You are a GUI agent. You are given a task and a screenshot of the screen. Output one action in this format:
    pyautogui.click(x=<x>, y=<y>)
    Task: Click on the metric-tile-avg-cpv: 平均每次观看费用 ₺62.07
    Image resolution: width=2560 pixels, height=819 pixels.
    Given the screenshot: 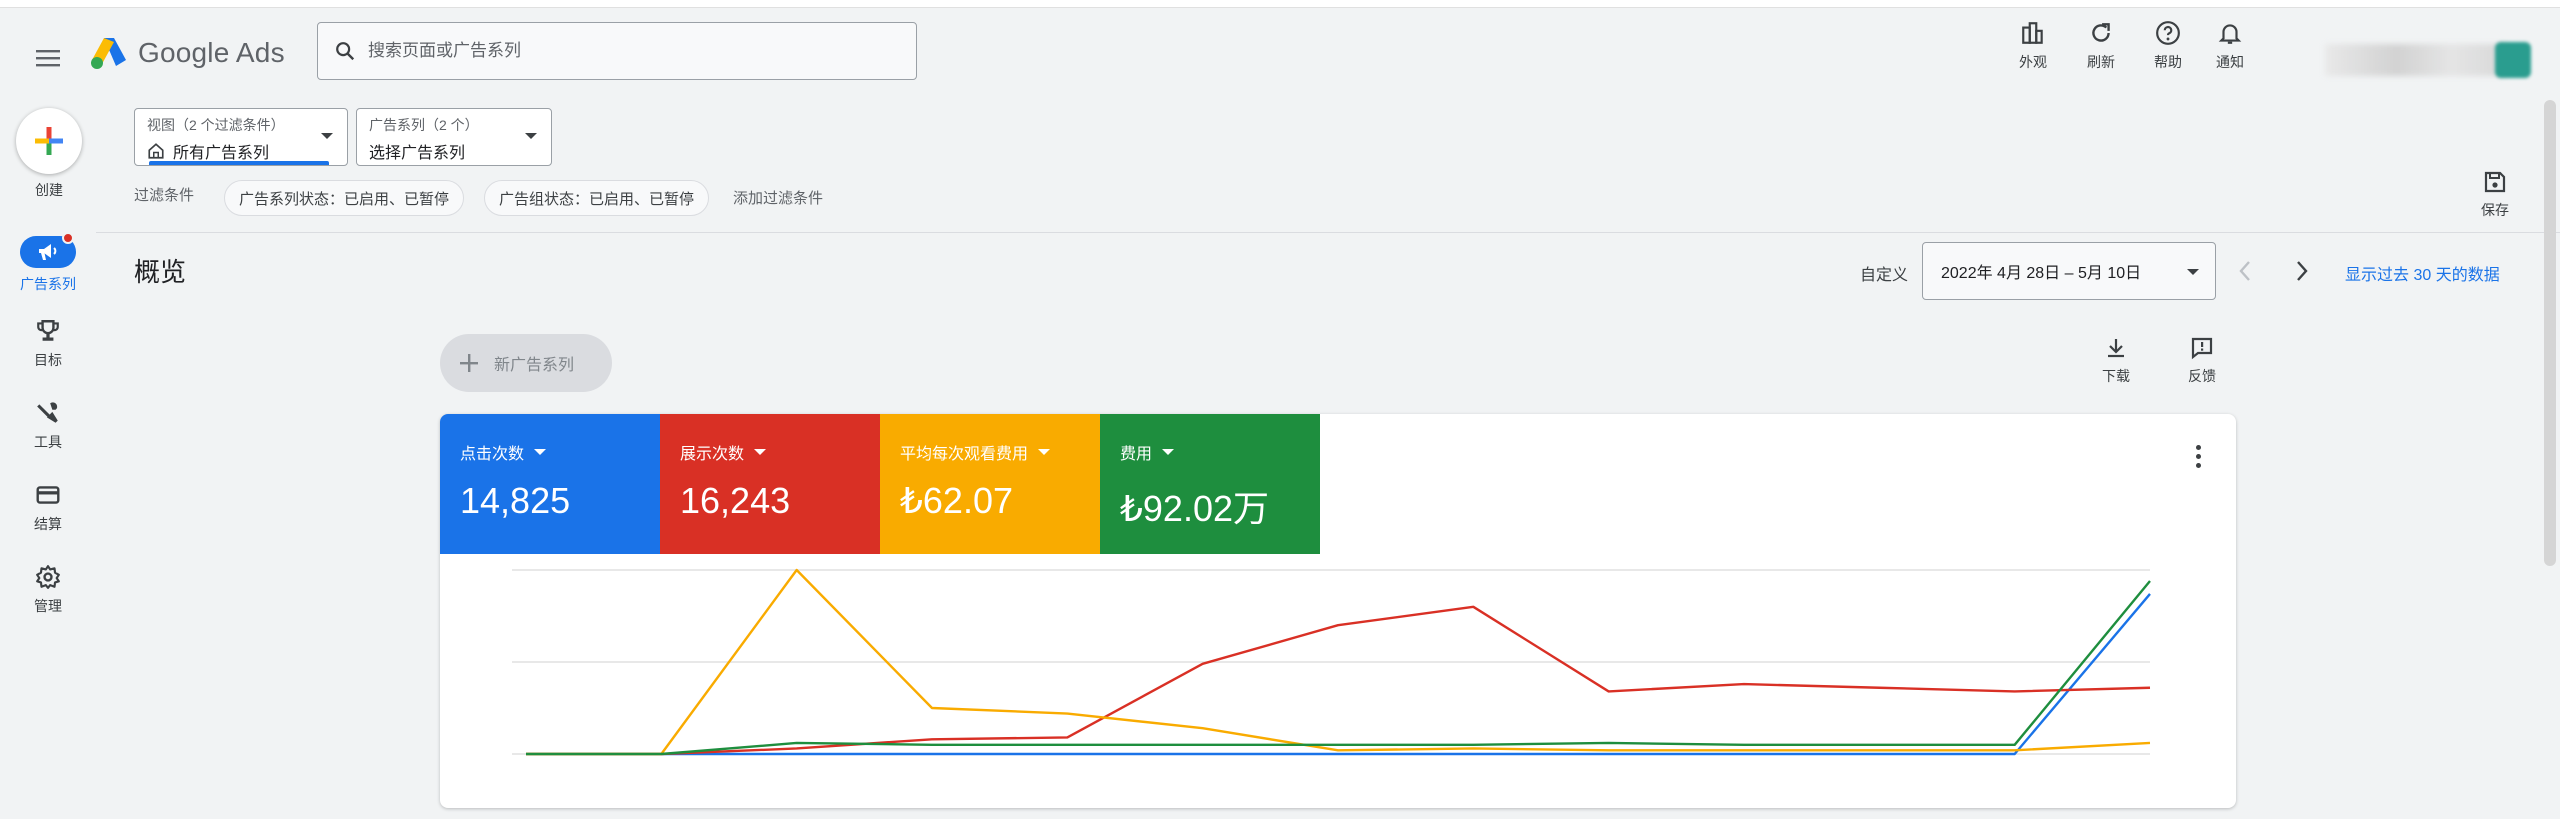 What is the action you would take?
    pyautogui.click(x=990, y=484)
    